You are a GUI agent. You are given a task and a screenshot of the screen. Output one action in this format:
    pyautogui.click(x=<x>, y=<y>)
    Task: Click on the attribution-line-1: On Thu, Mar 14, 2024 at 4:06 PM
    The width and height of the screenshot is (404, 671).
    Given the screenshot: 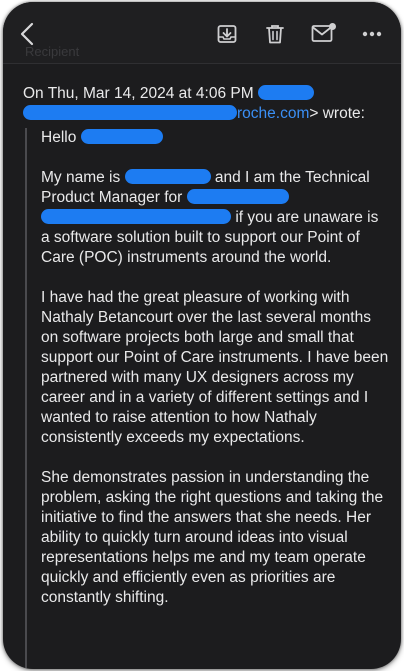 What is the action you would take?
    pyautogui.click(x=206, y=94)
    